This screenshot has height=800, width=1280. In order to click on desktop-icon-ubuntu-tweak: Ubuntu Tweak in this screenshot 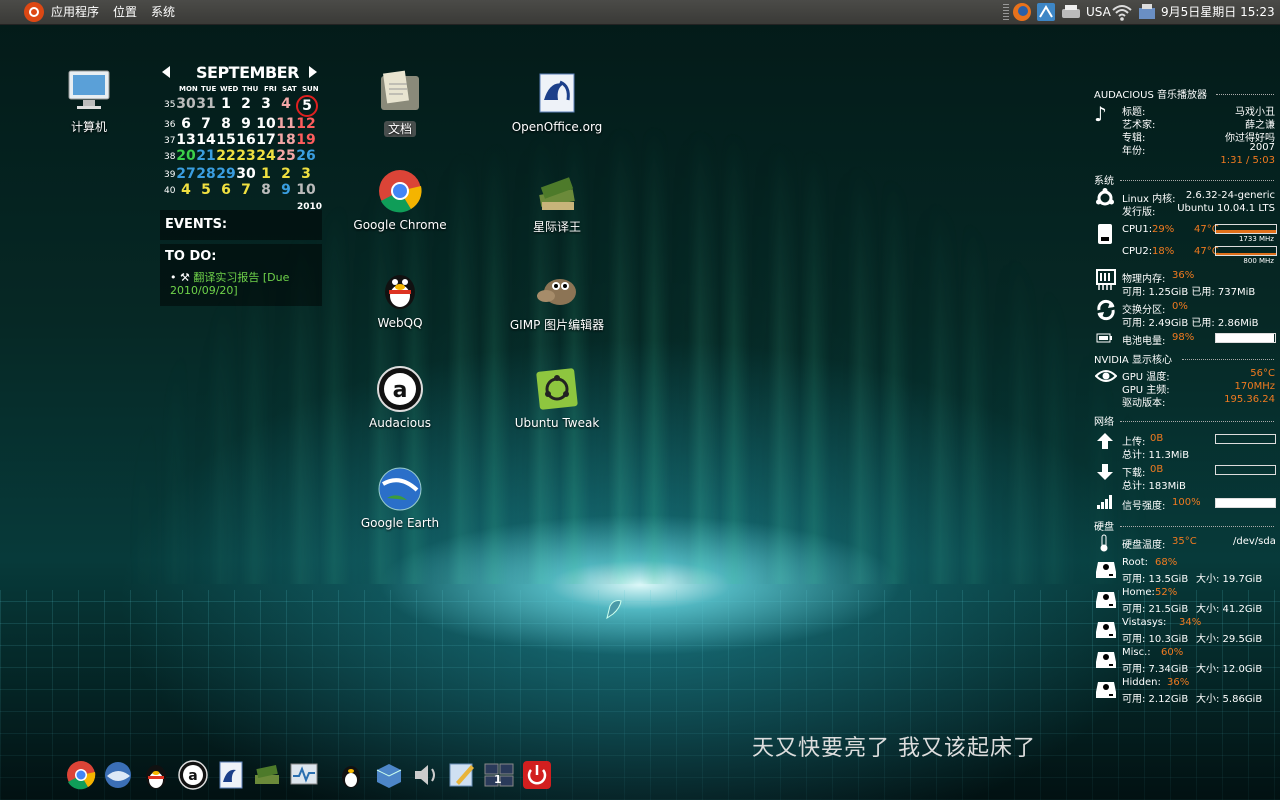, I will do `click(557, 398)`.